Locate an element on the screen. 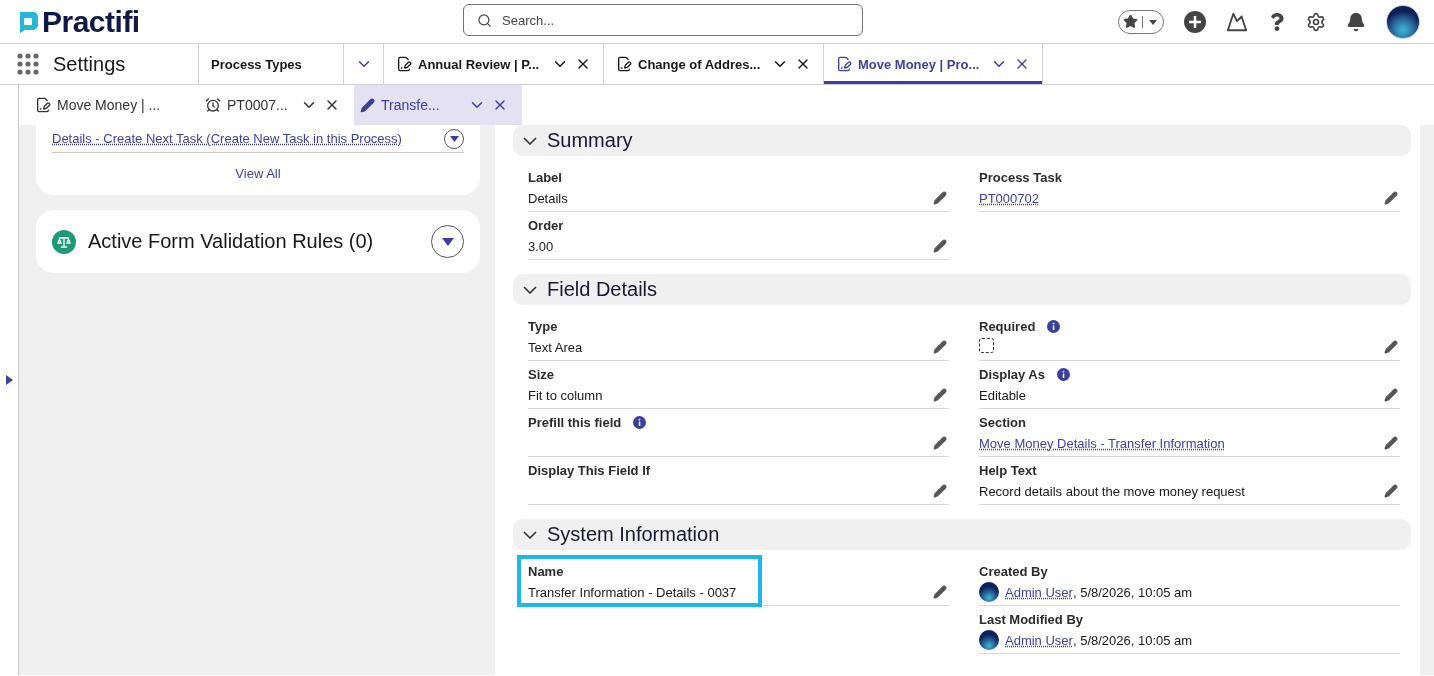 This screenshot has width=1434, height=676. section-title: Field Details is located at coordinates (602, 289).